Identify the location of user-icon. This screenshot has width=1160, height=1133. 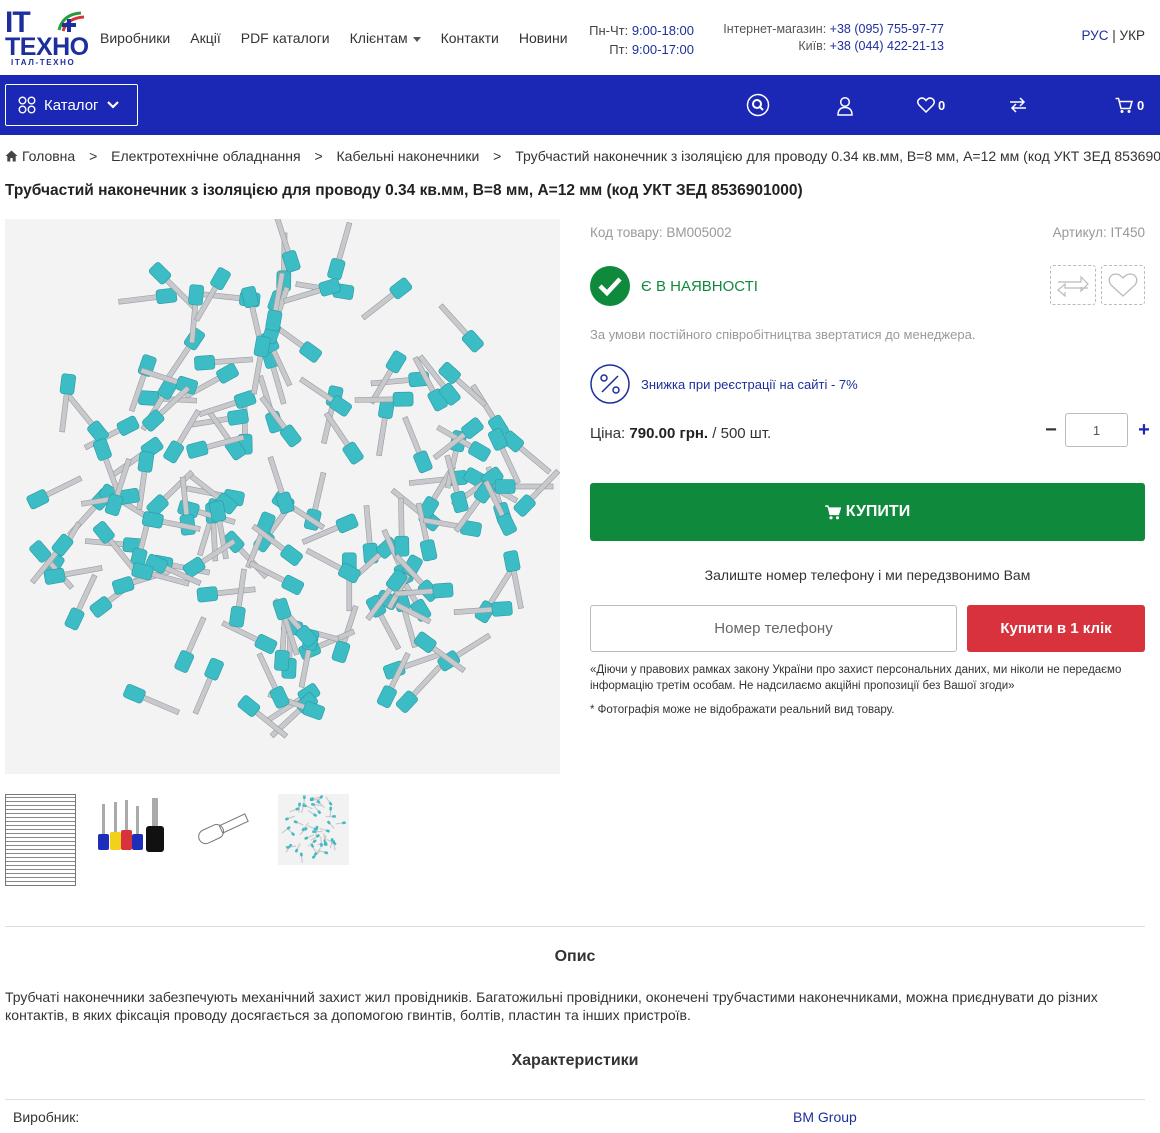
(845, 106).